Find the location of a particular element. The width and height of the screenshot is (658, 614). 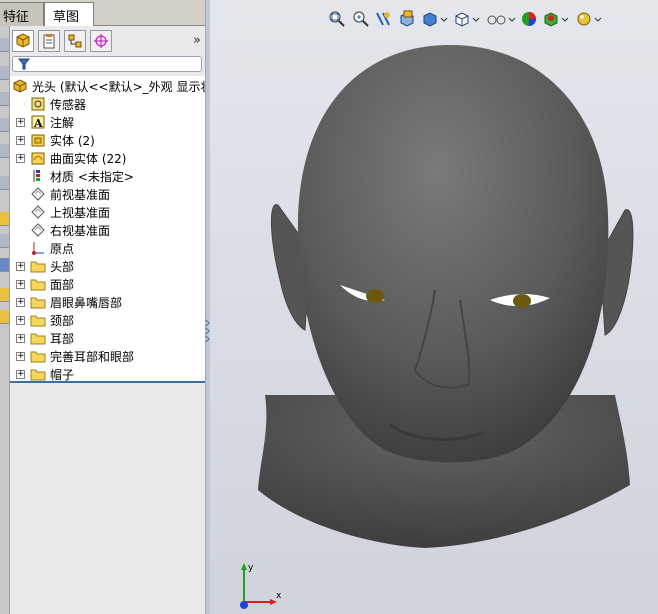

tree-item: + 实体 (2) is located at coordinates (107, 140).